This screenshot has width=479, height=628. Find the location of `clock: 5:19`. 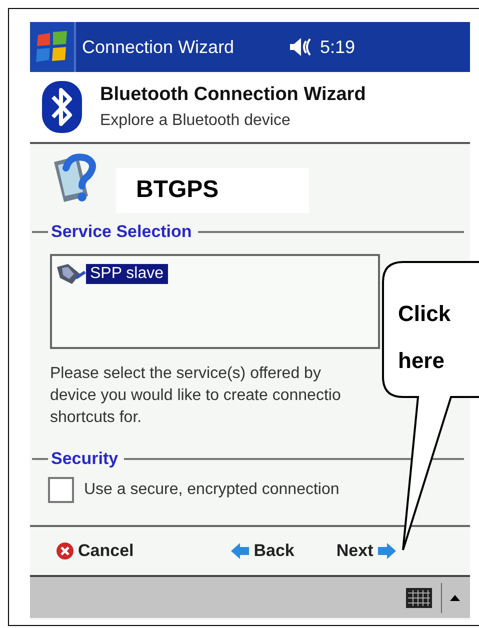

clock: 5:19 is located at coordinates (338, 47).